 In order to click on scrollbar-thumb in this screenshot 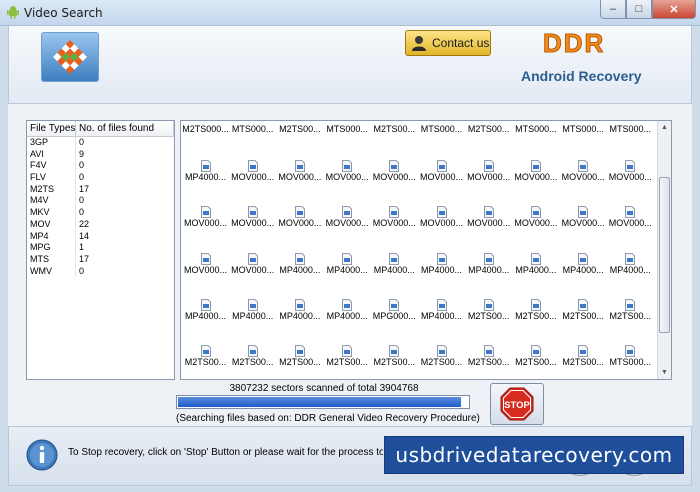, I will do `click(664, 255)`.